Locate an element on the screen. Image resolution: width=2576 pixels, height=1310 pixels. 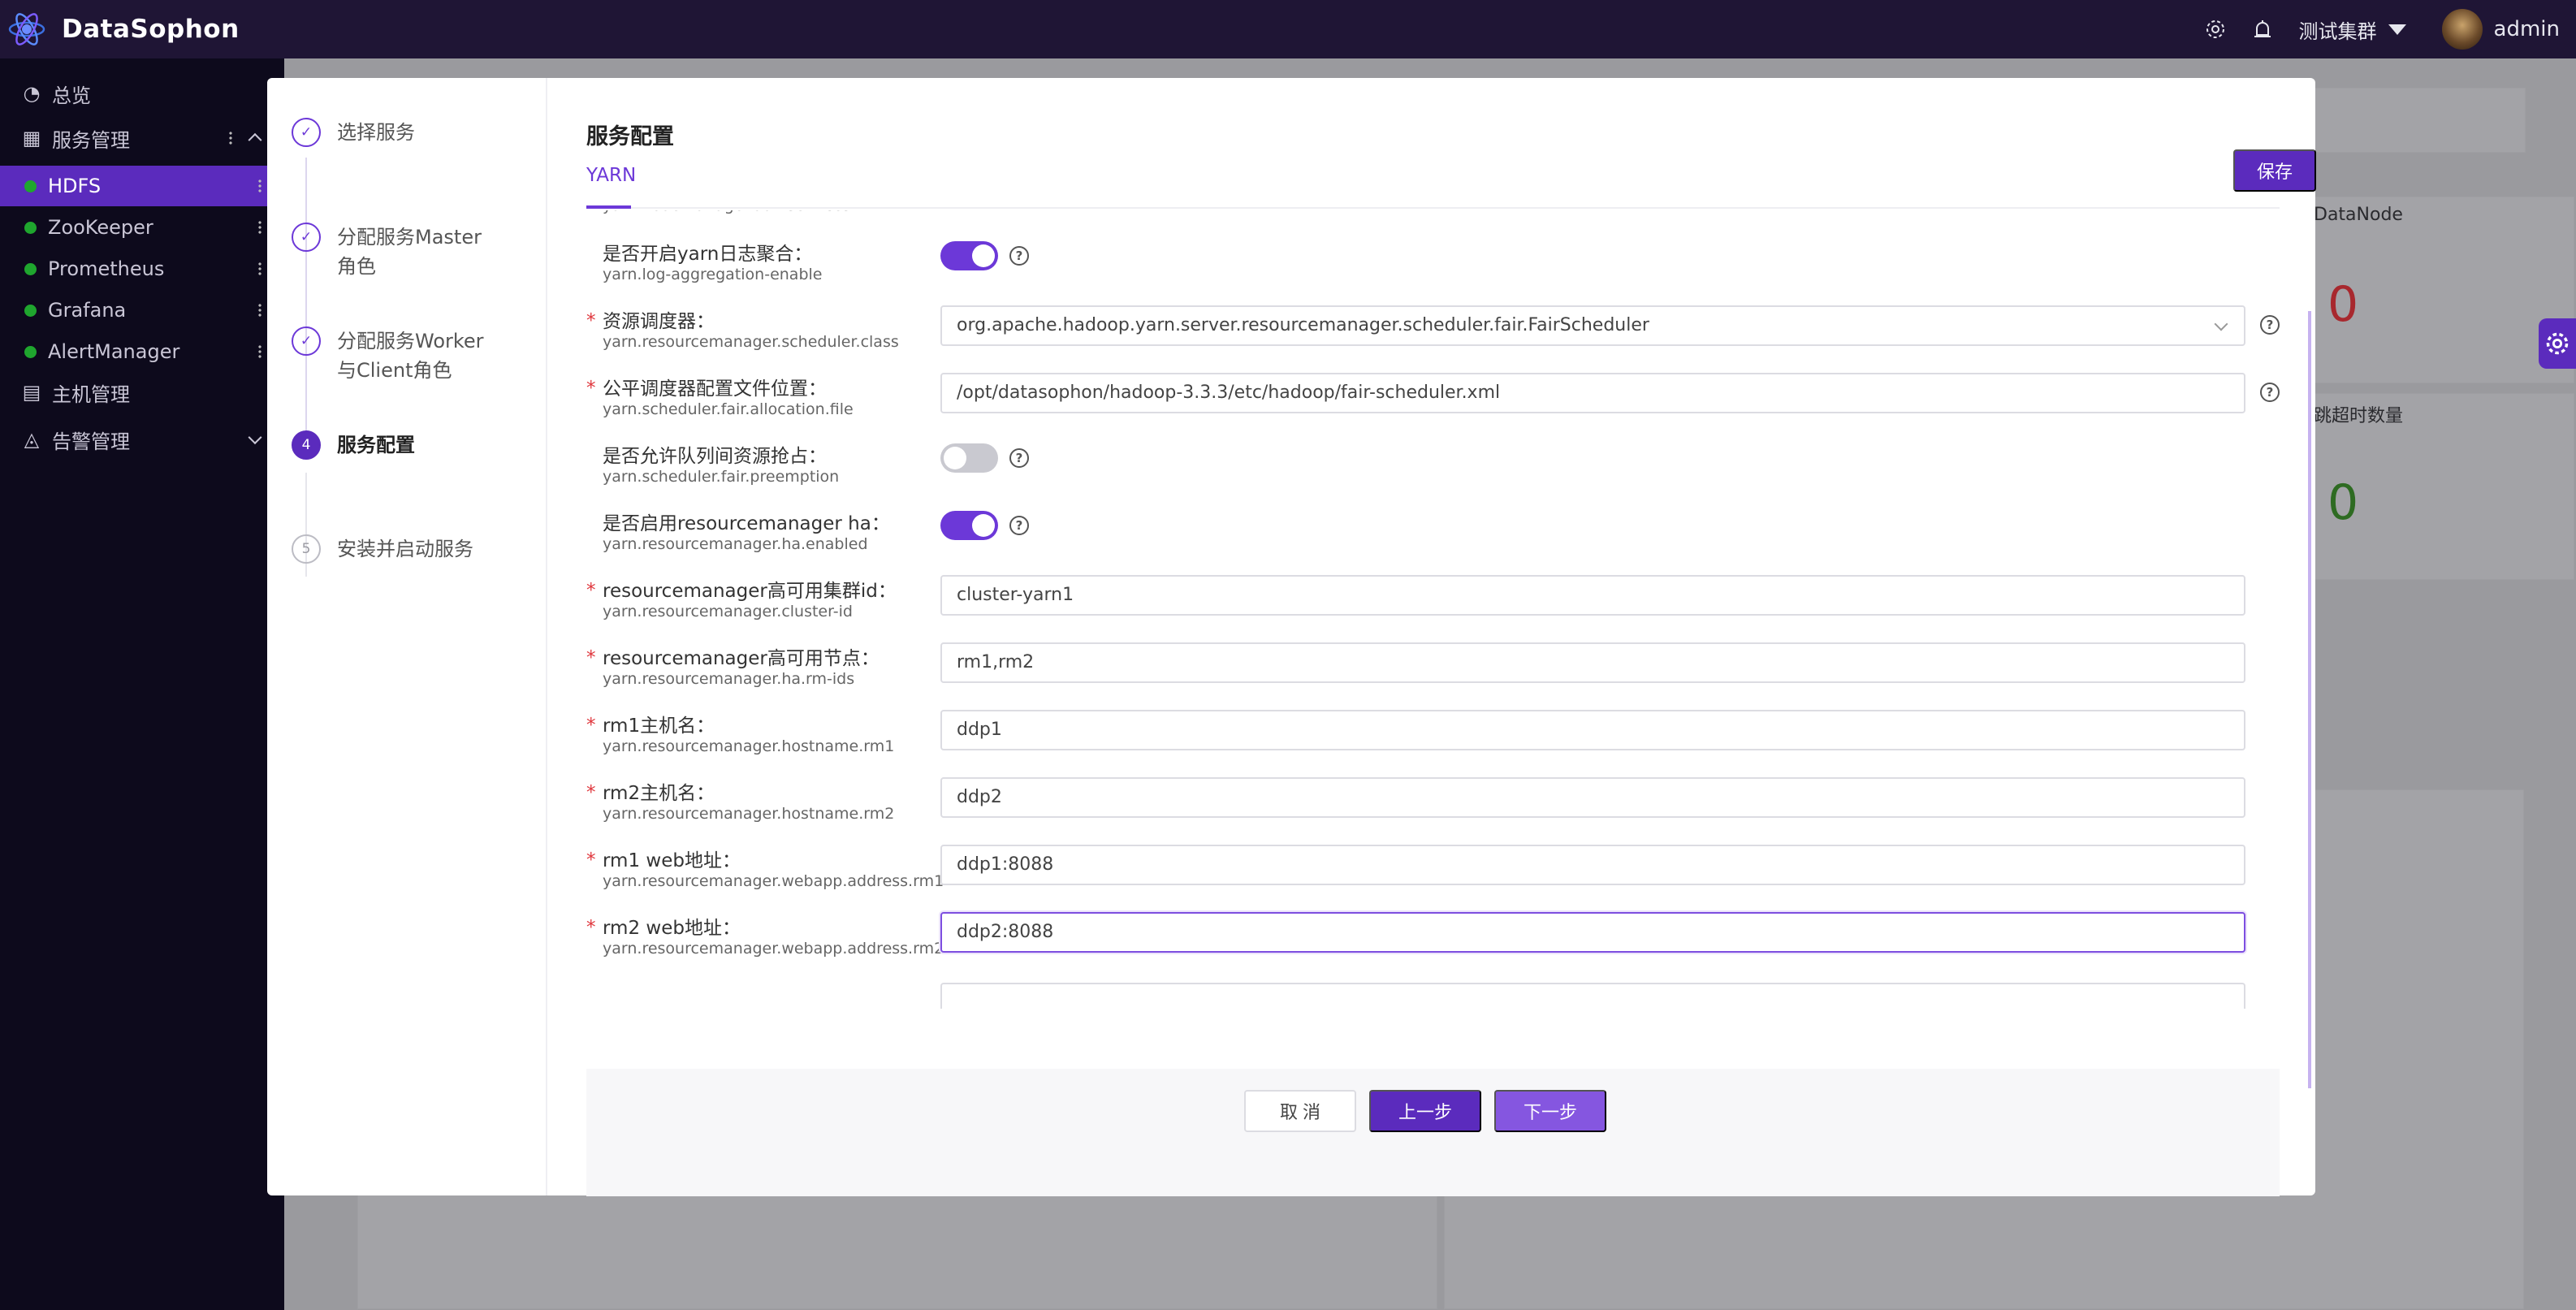
datanode-label: DataNode is located at coordinates (2359, 215).